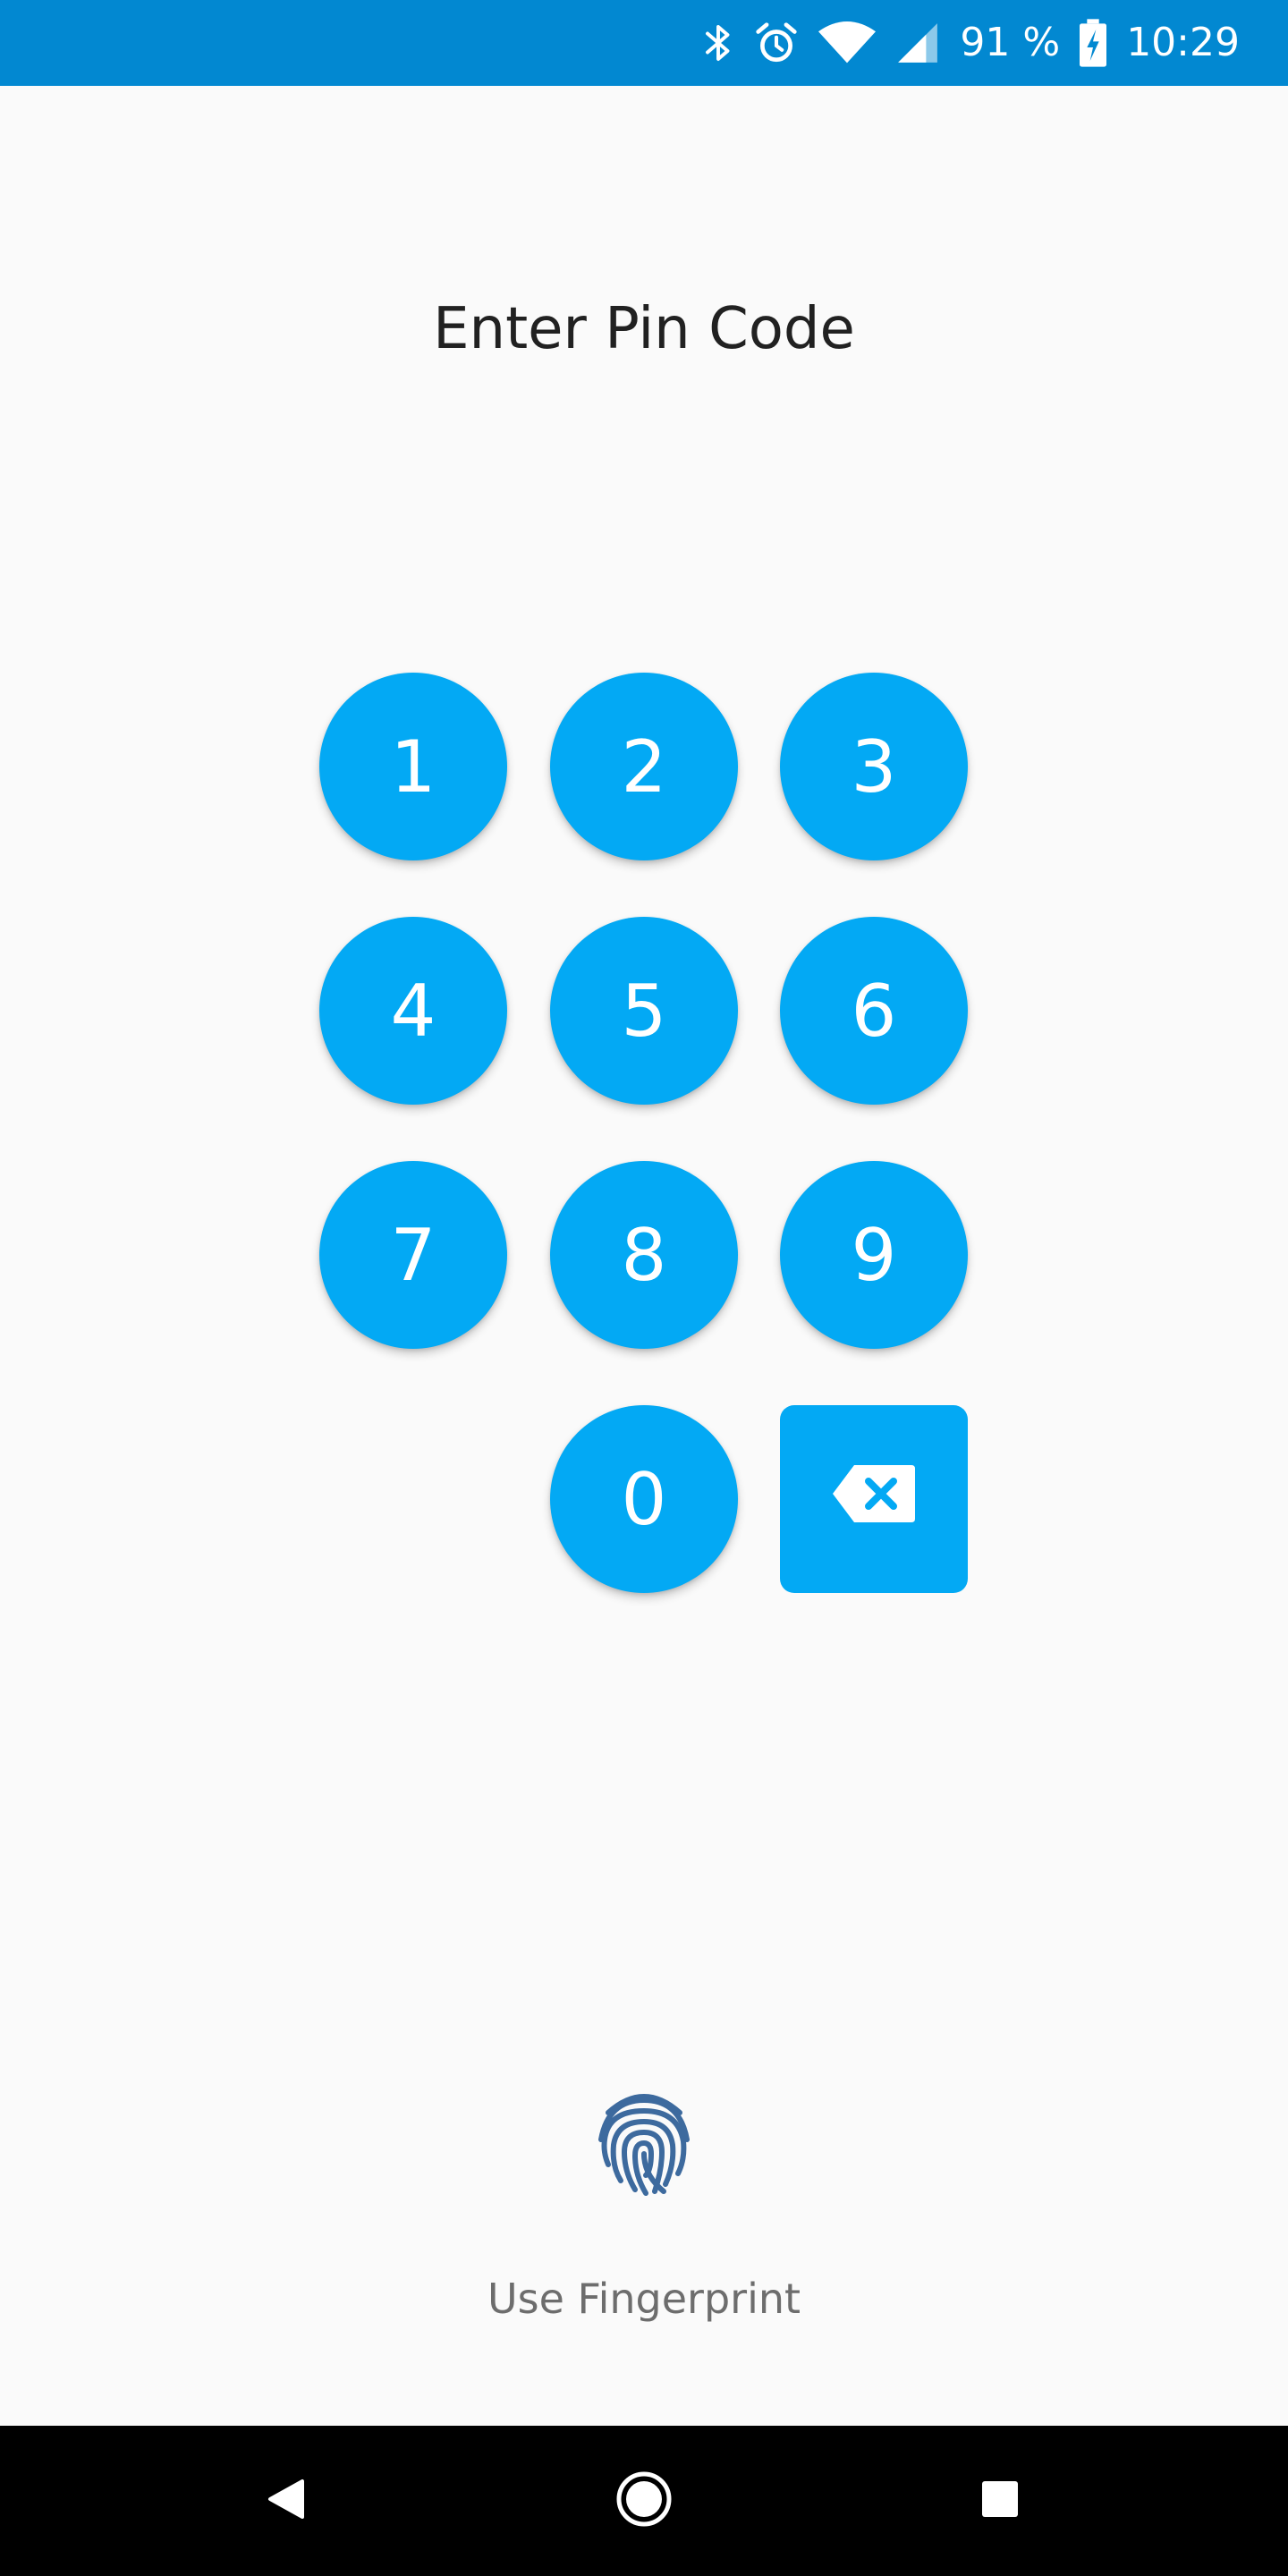 The width and height of the screenshot is (1288, 2576). I want to click on back-triangle-icon, so click(286, 2501).